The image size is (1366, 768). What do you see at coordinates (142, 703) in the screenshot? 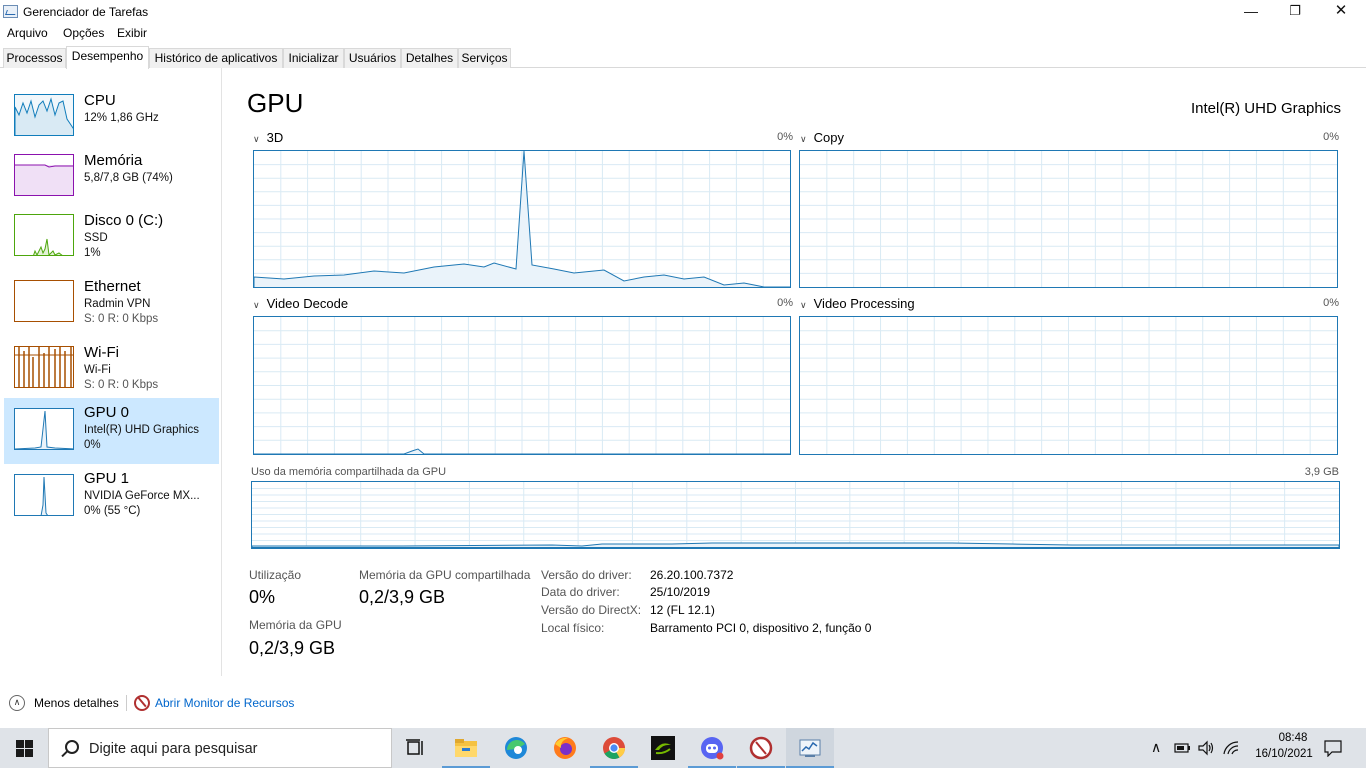
I see `resource-monitor-icon` at bounding box center [142, 703].